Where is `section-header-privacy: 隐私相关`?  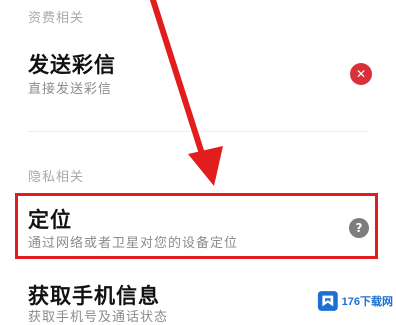 section-header-privacy: 隐私相关 is located at coordinates (56, 177).